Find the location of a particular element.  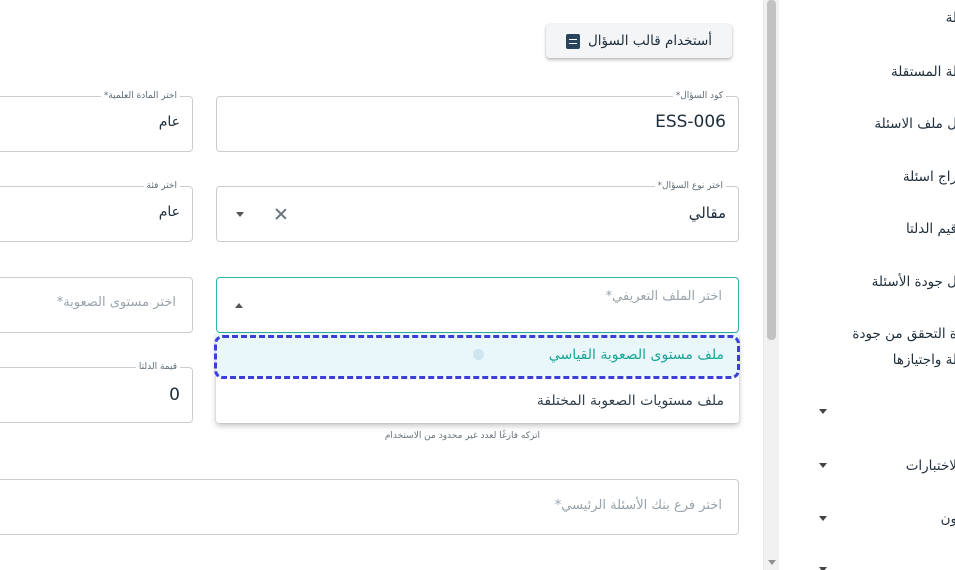

question-type-select: اختر نوع السؤال* مقالي is located at coordinates (477, 211).